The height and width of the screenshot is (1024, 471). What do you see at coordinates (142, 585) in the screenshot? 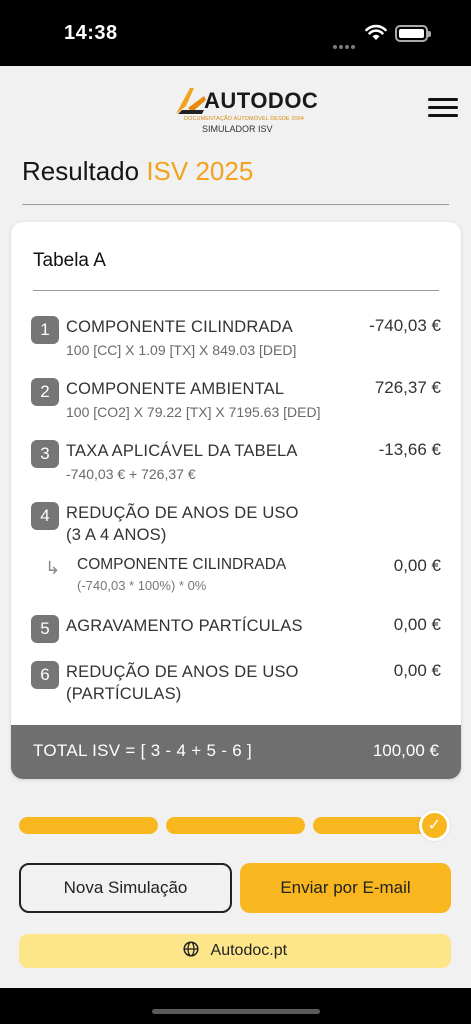
I see `subrow-formula: (-740,03 * 100%) * 0%` at bounding box center [142, 585].